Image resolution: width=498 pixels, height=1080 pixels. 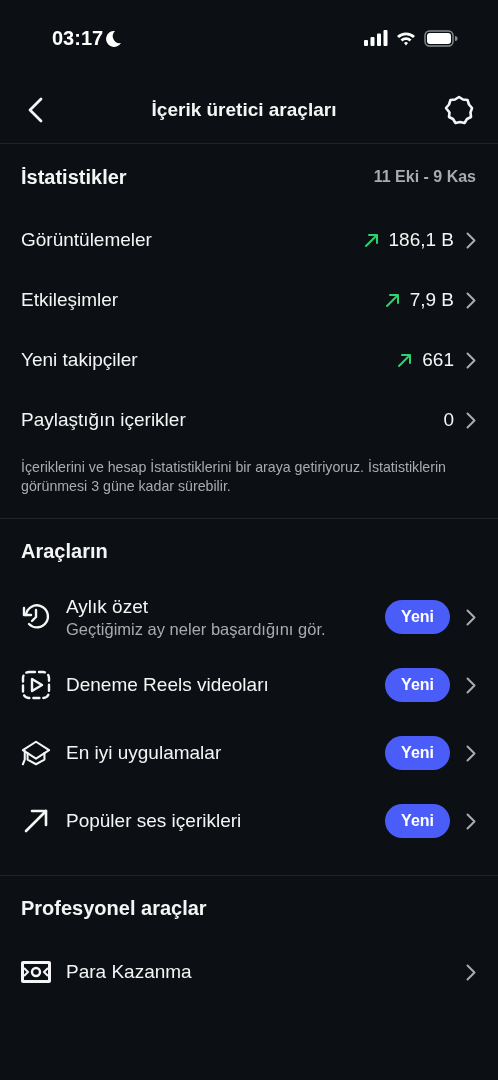 I want to click on back-button, so click(x=35, y=109).